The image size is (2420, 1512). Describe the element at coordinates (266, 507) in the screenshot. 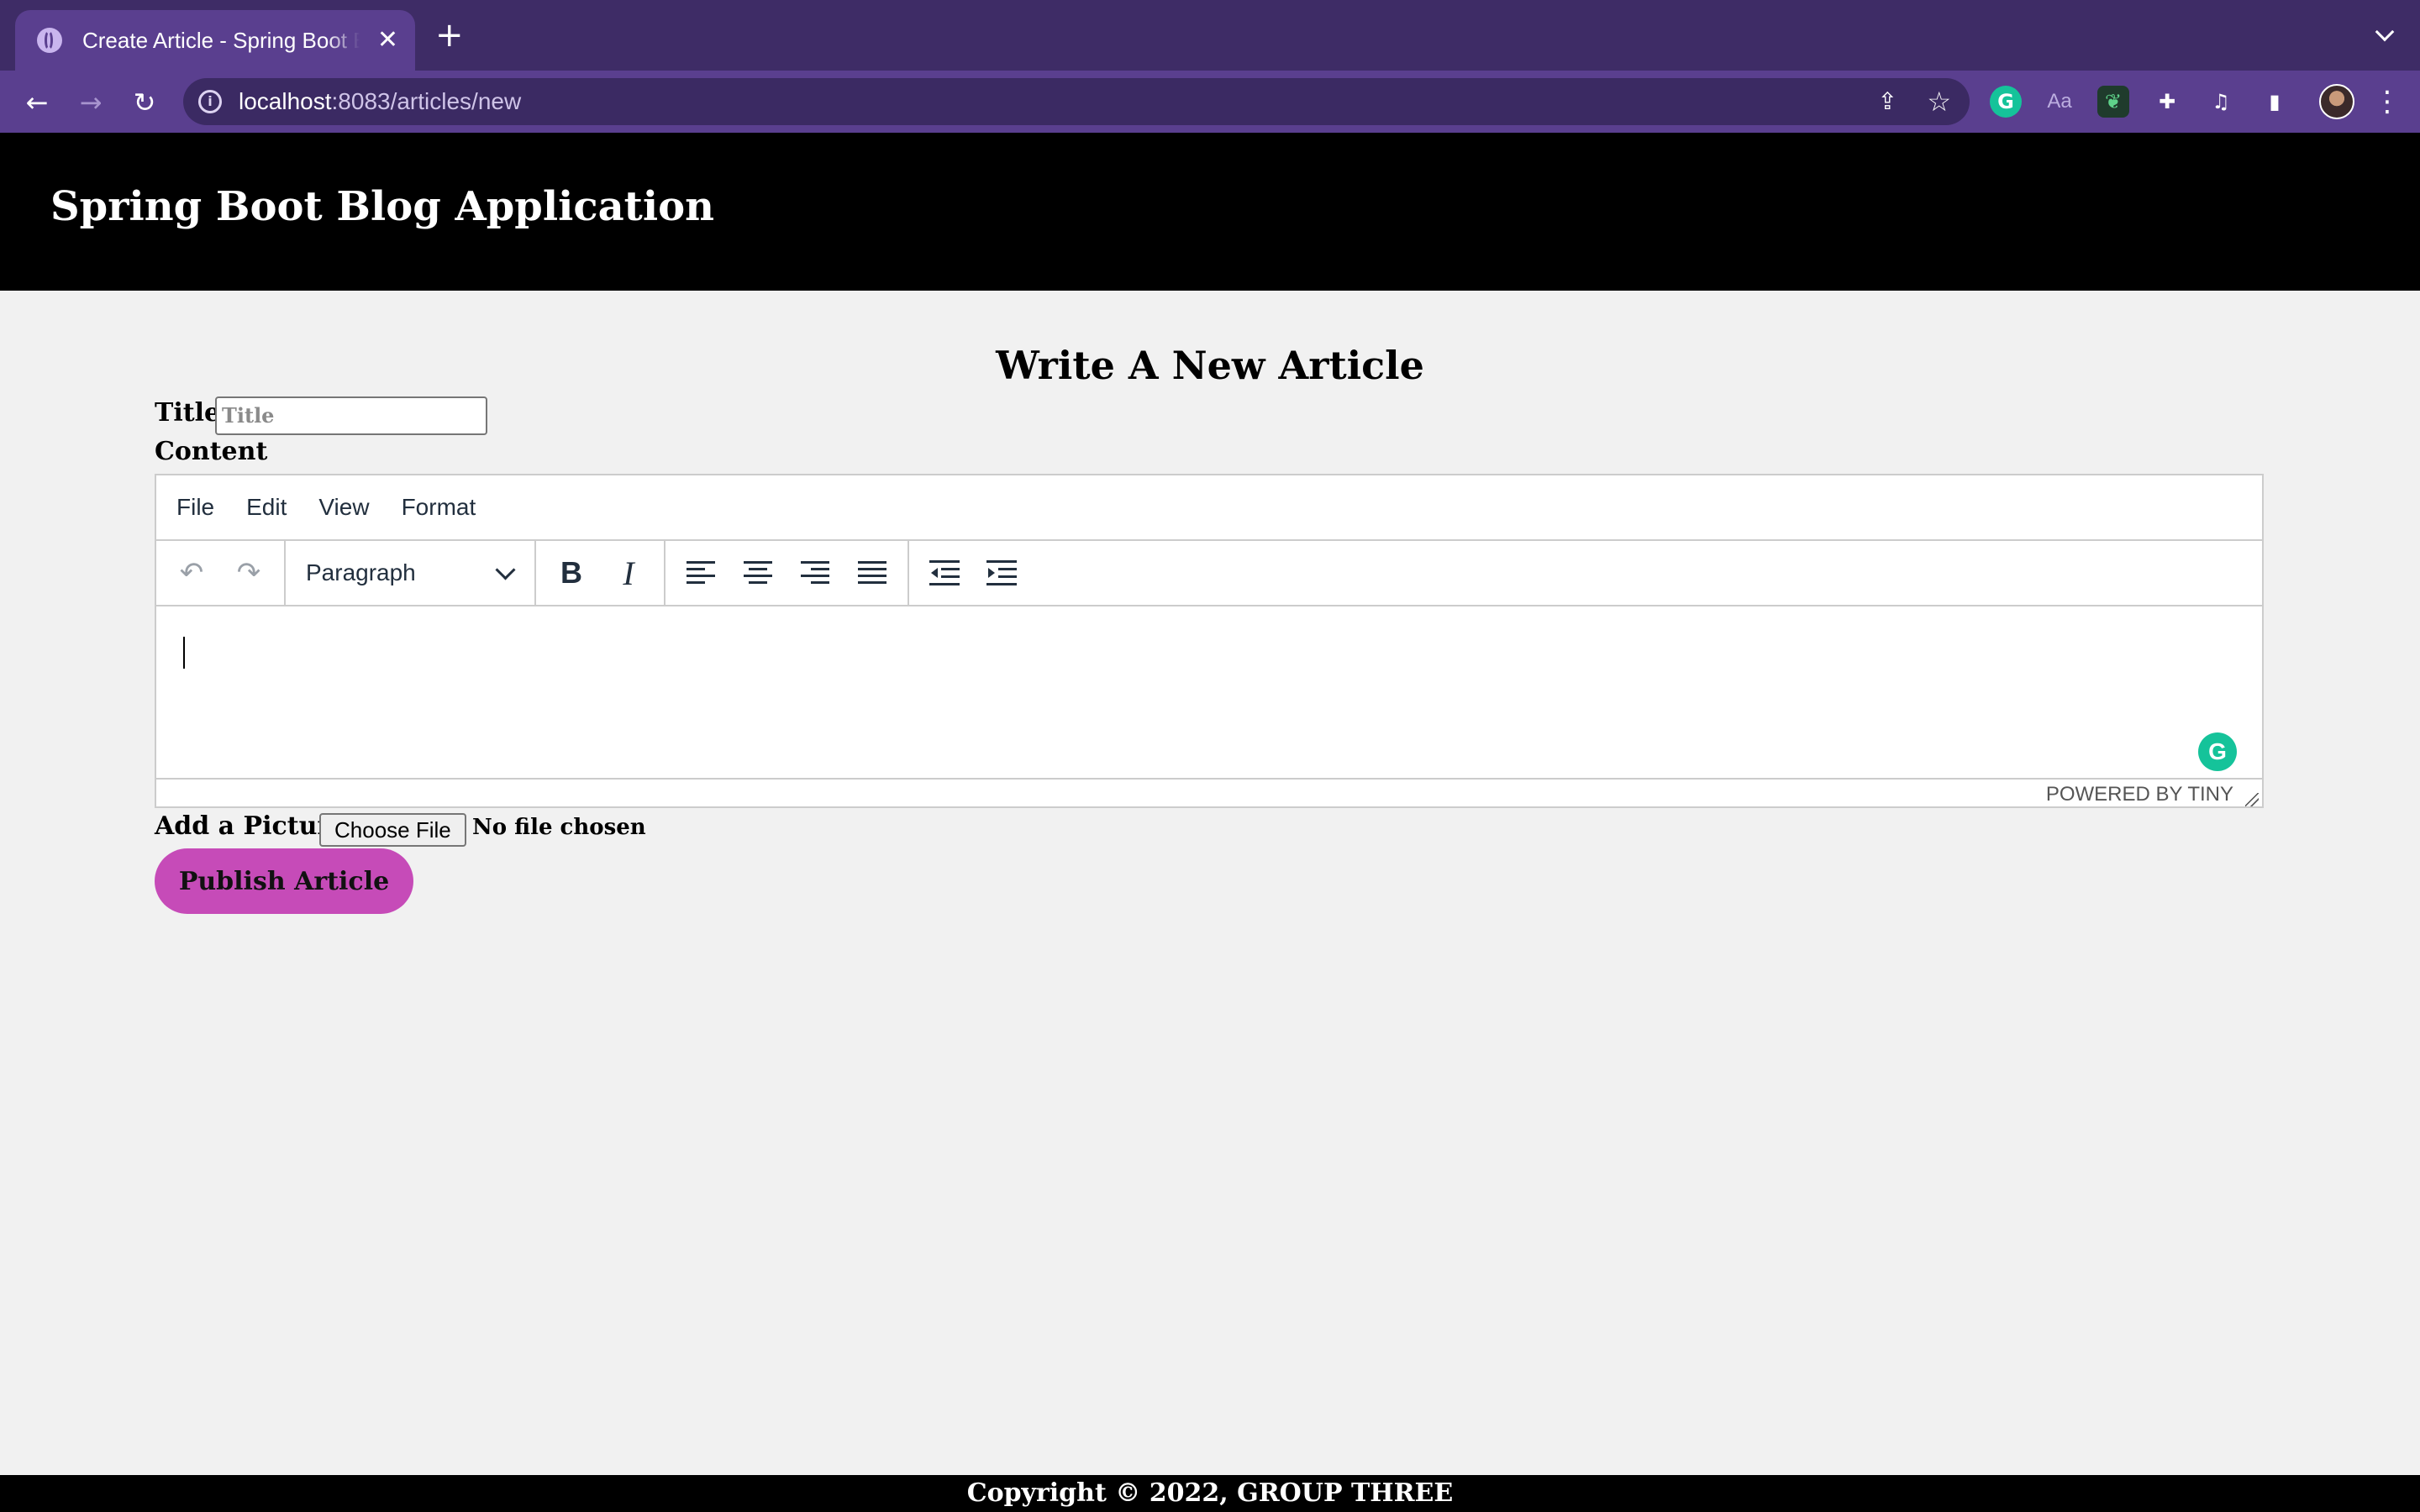

I see `menu-edit: Edit` at that location.